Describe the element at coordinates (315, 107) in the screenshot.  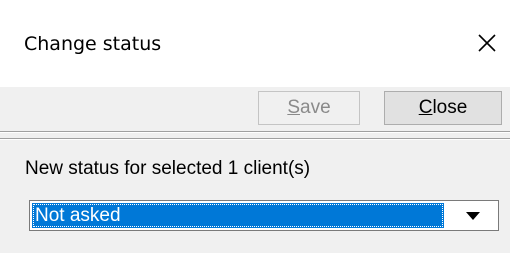
I see `save-label-rest: ave` at that location.